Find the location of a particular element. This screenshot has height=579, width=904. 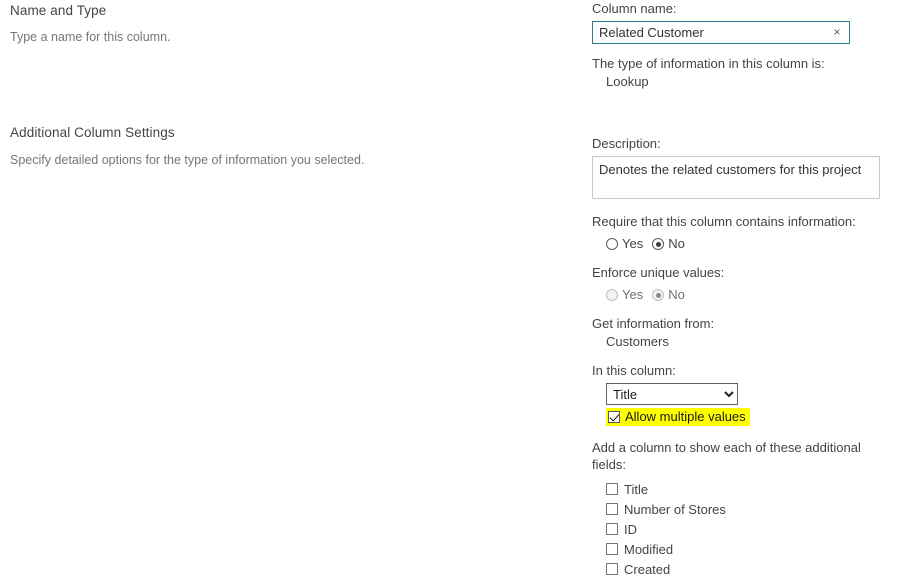

clear-icon: × is located at coordinates (837, 32).